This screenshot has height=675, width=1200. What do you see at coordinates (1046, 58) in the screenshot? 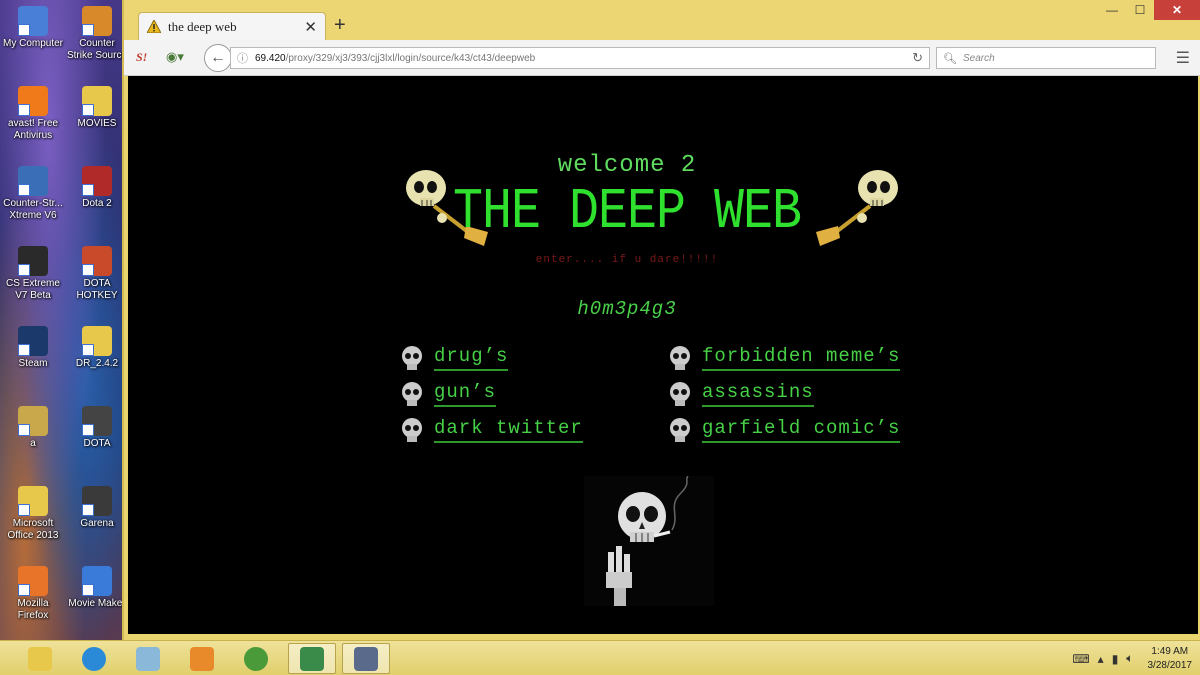
I see `search-input: 🔍︎ Search` at bounding box center [1046, 58].